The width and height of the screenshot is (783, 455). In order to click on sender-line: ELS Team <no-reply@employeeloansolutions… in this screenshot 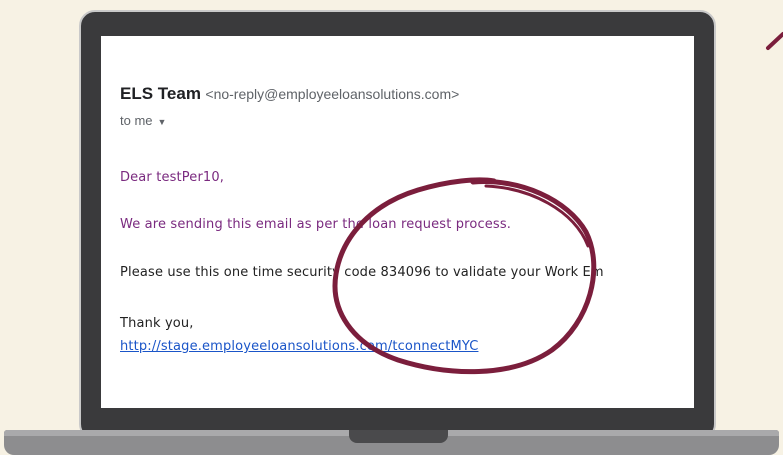, I will do `click(289, 94)`.